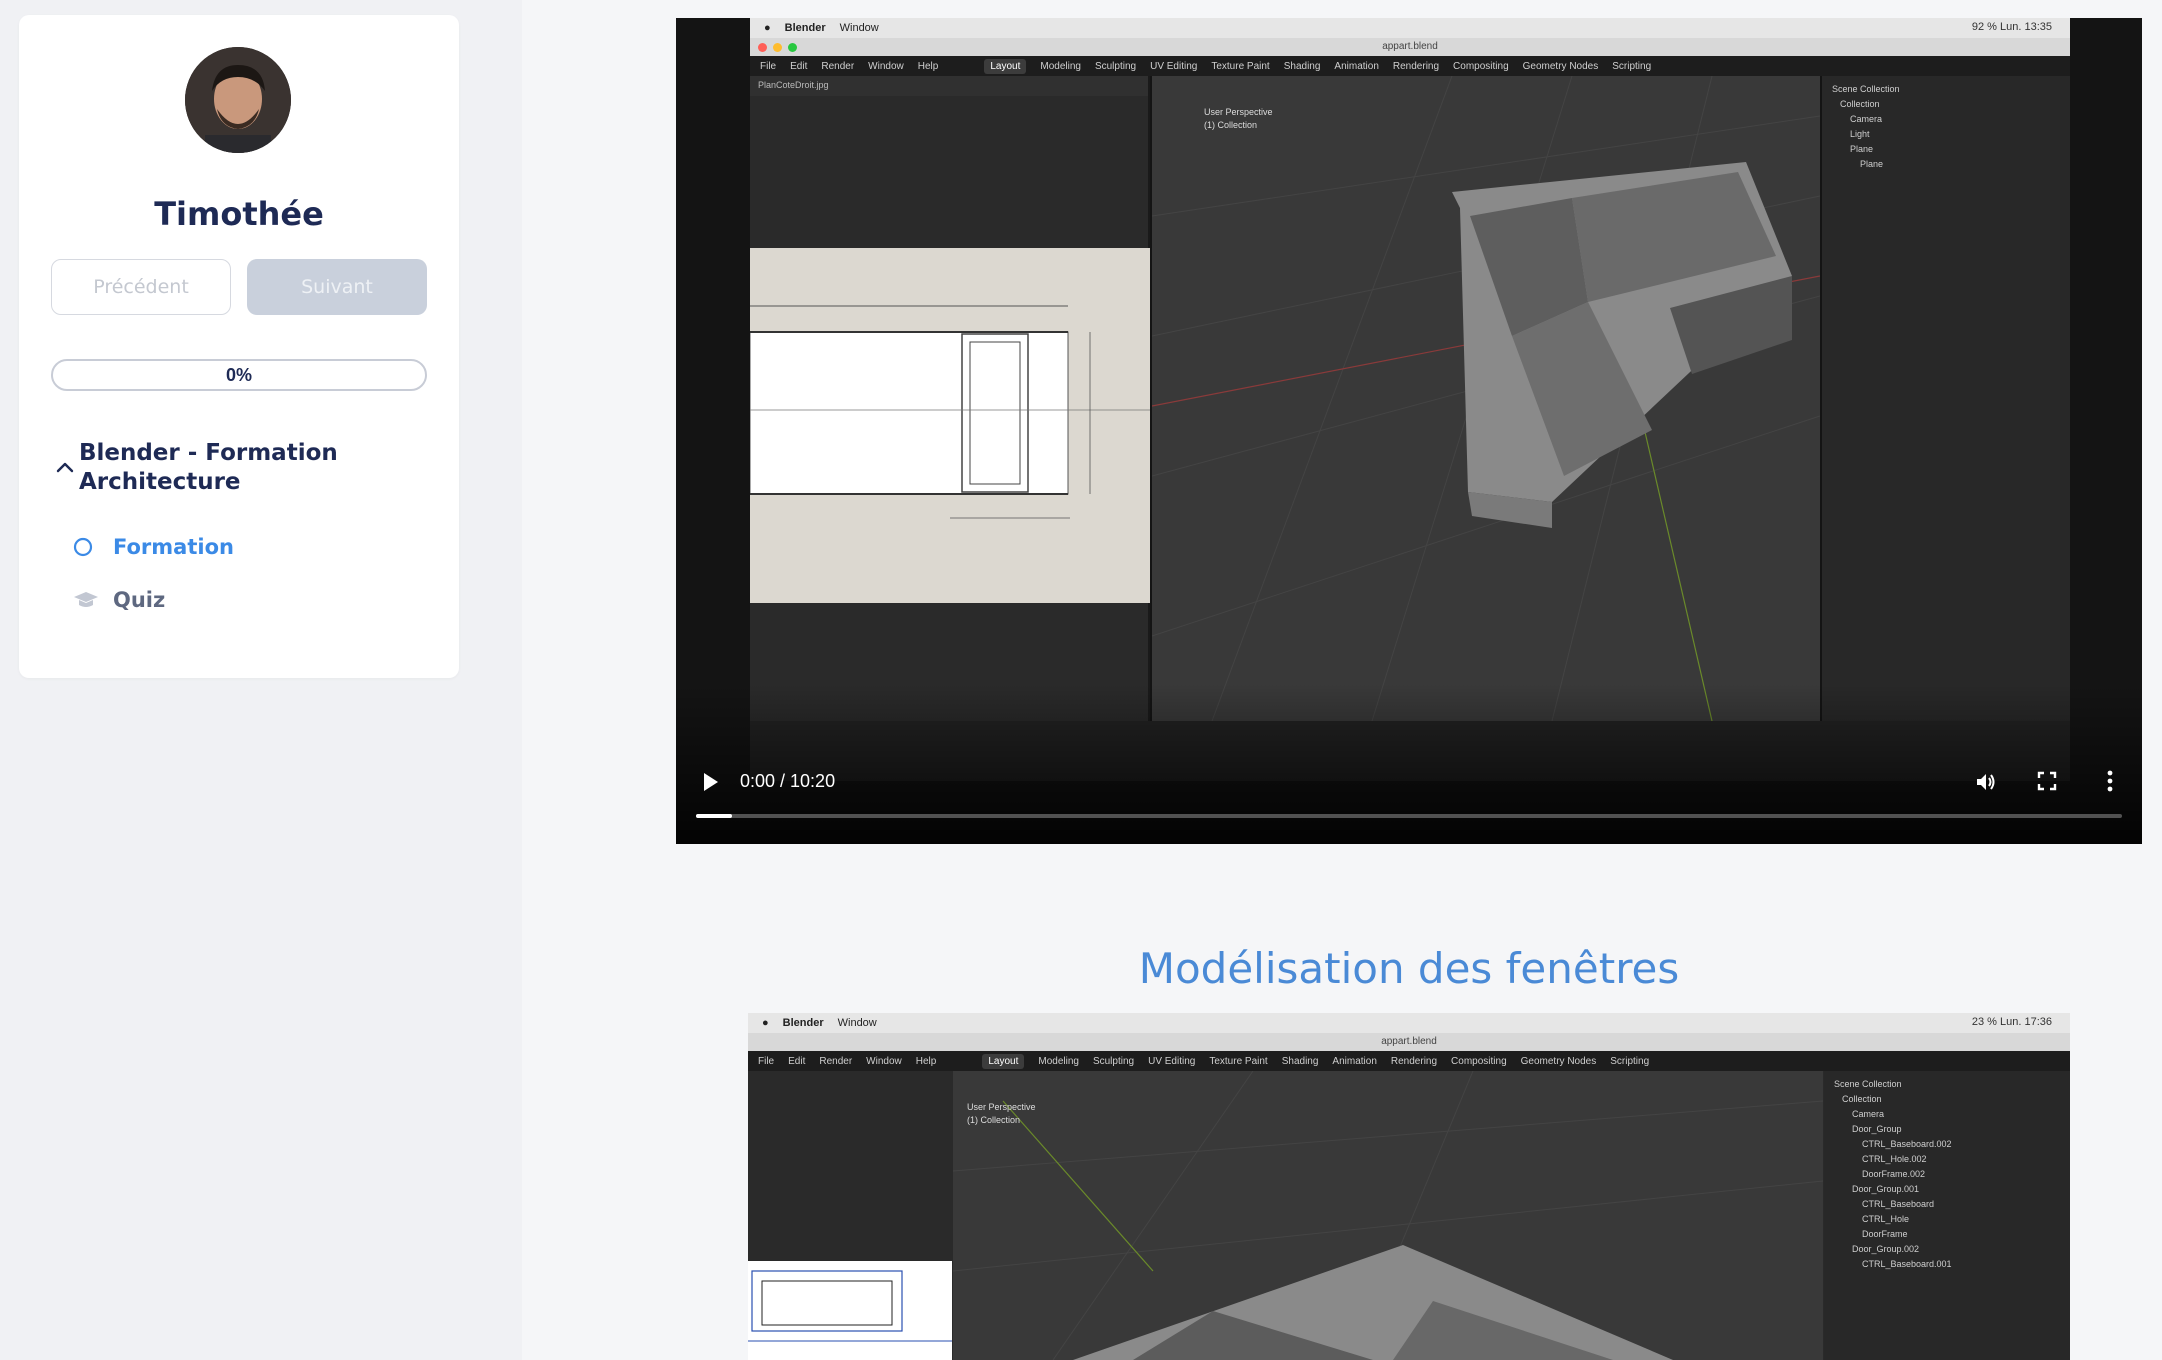  What do you see at coordinates (1409, 968) in the screenshot?
I see `section-title: Modélisation des fenêtres` at bounding box center [1409, 968].